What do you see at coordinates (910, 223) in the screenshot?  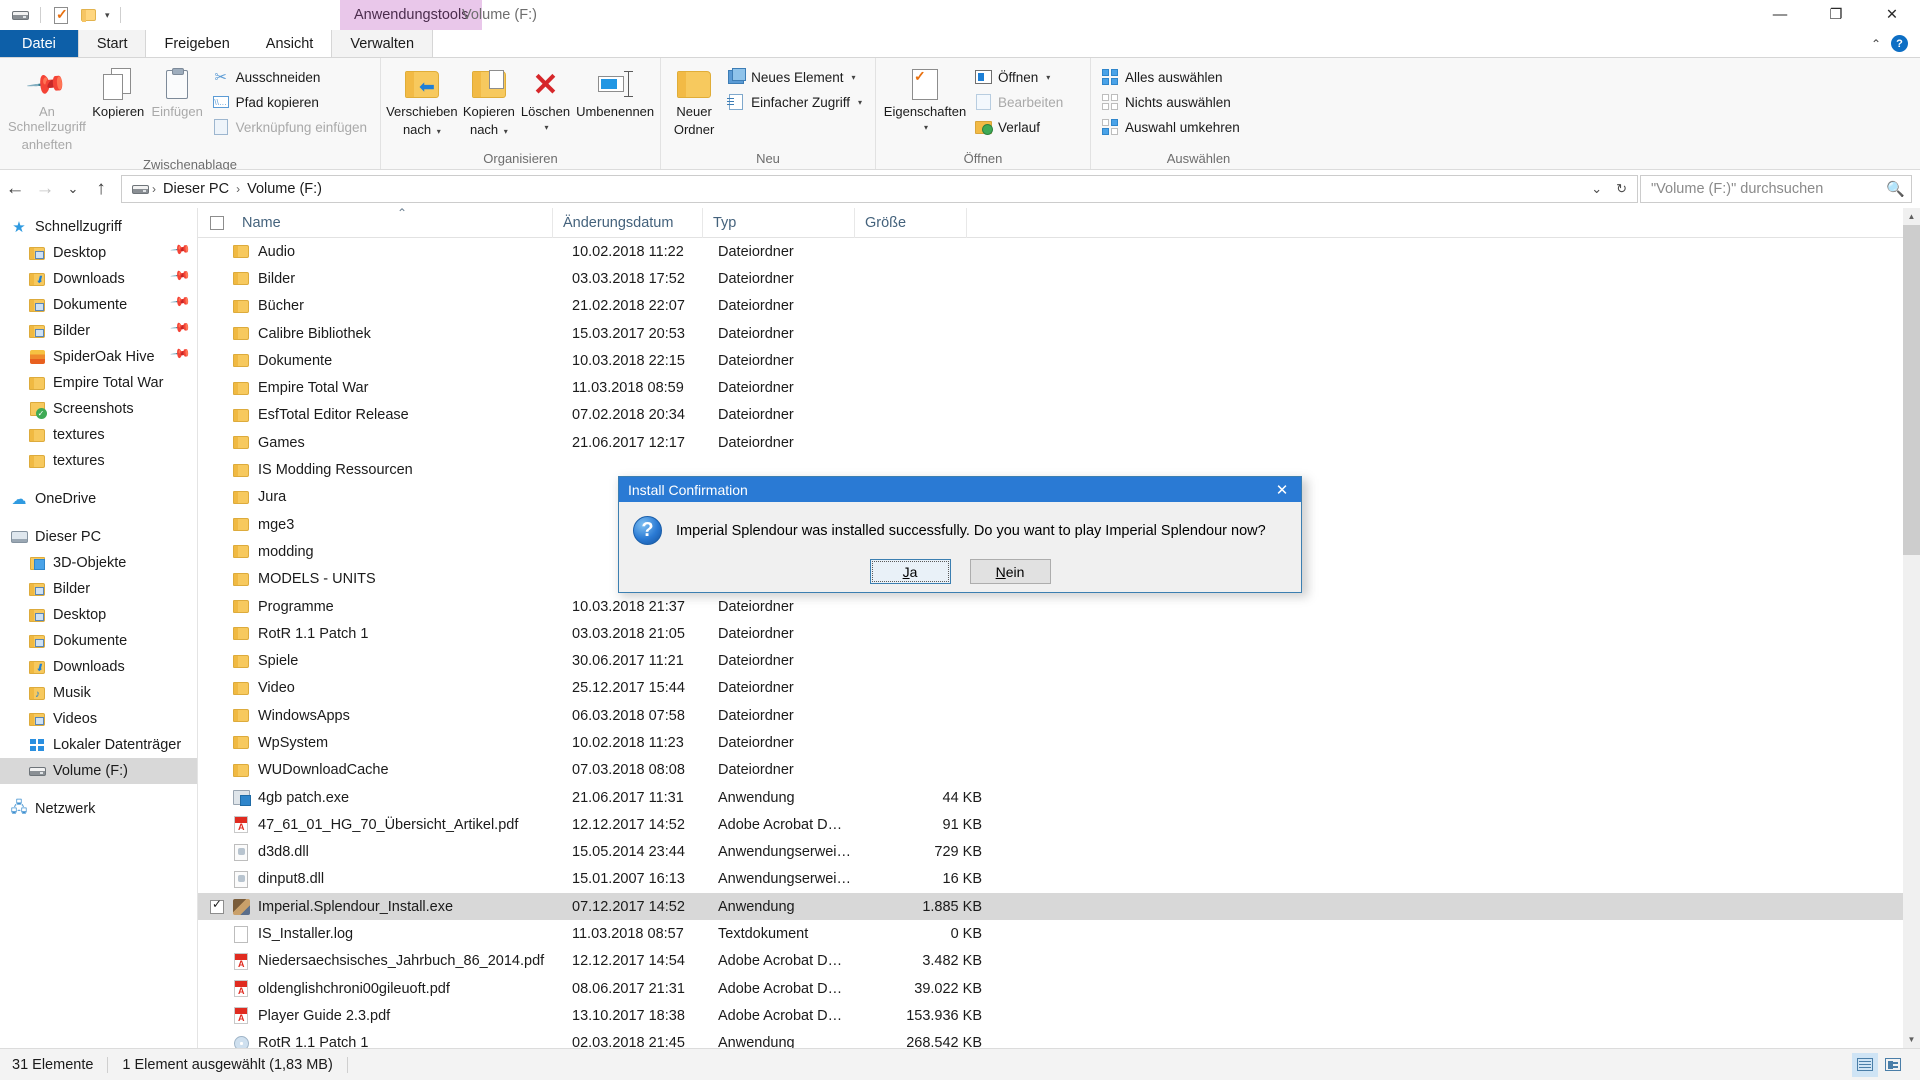 I see `column-size: Größe` at bounding box center [910, 223].